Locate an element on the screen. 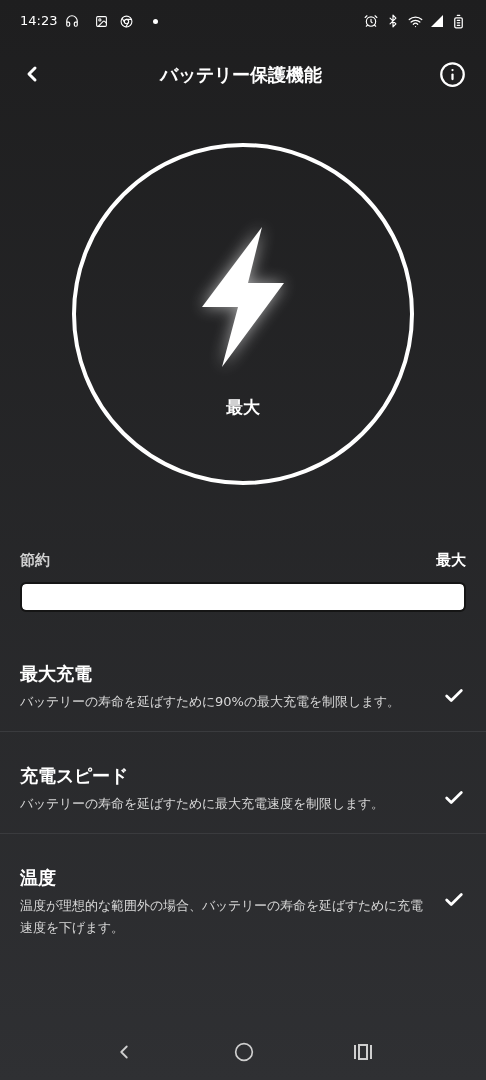  info-icon is located at coordinates (452, 74).